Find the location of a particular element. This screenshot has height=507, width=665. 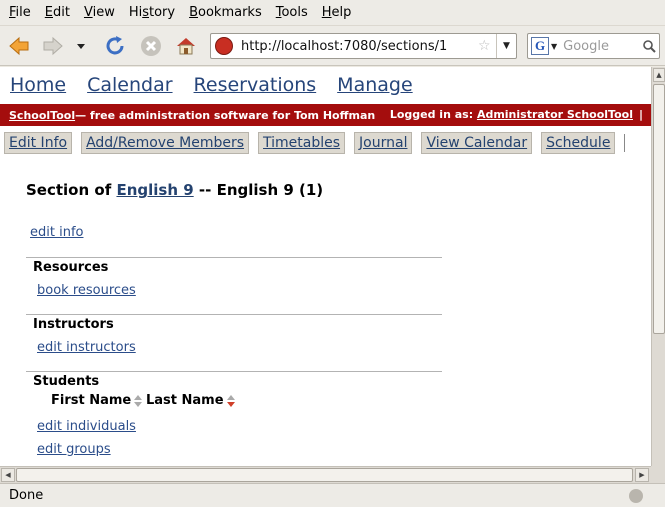

url-bar: http://localhost:7080/sections/1 ☆ ▼ is located at coordinates (363, 46).